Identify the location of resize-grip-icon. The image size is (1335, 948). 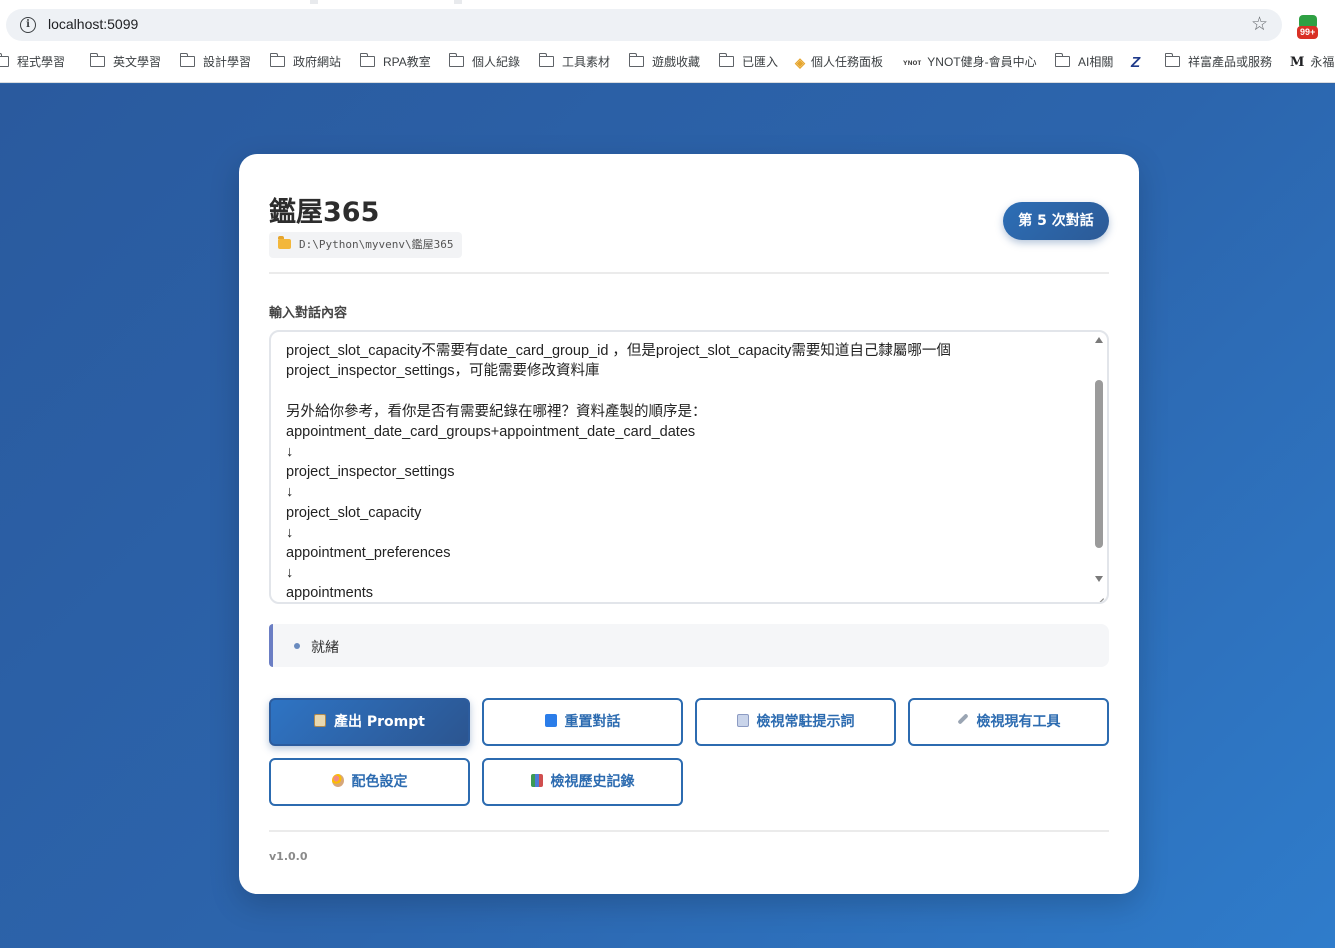
(1100, 595).